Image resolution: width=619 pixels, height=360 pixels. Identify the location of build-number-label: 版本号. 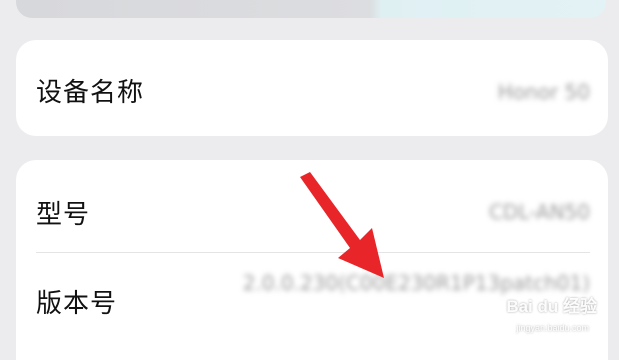
(77, 304).